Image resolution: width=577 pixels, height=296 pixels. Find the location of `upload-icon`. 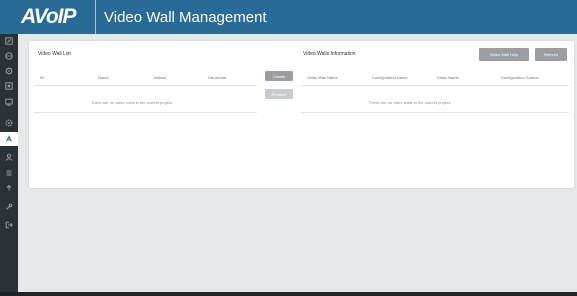

upload-icon is located at coordinates (9, 187).